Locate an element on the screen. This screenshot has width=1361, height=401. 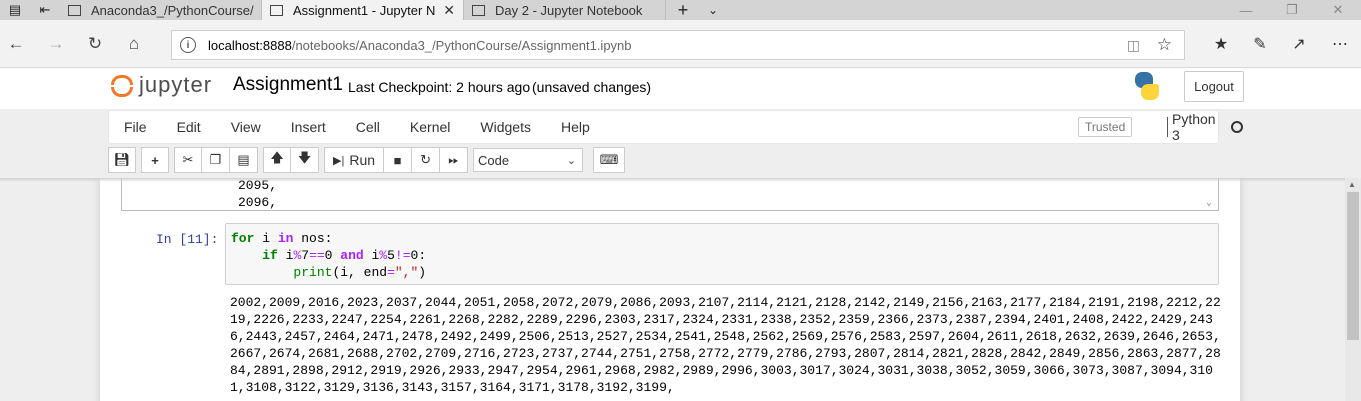
reading-view-icon: ◫ is located at coordinates (1133, 45).